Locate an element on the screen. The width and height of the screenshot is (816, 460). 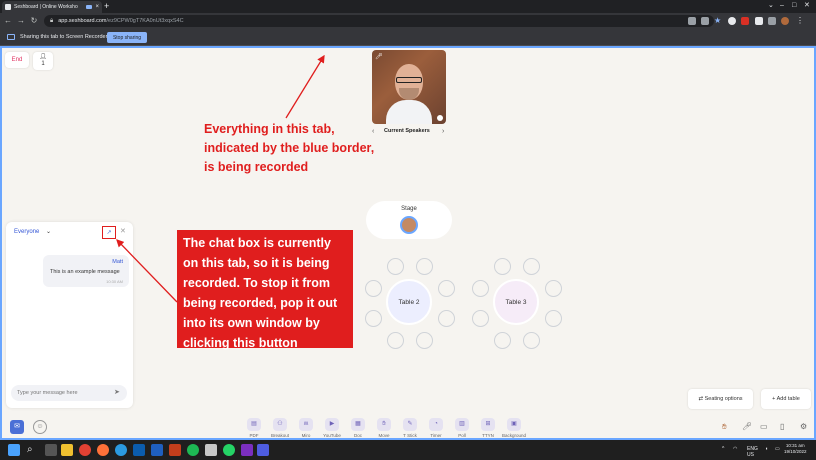
notepad-icon is located at coordinates (211, 450).